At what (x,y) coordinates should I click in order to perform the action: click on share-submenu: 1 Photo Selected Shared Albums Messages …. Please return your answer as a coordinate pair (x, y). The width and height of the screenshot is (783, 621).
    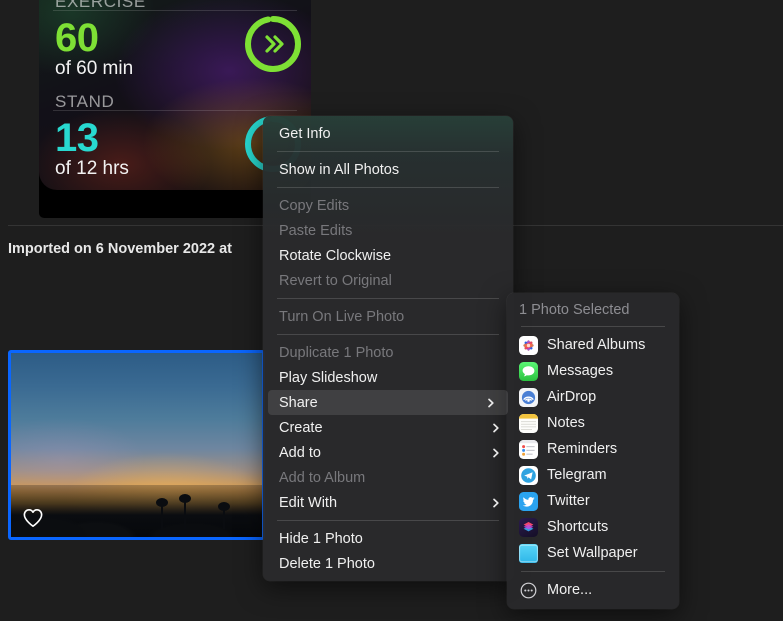
    Looking at the image, I should click on (593, 451).